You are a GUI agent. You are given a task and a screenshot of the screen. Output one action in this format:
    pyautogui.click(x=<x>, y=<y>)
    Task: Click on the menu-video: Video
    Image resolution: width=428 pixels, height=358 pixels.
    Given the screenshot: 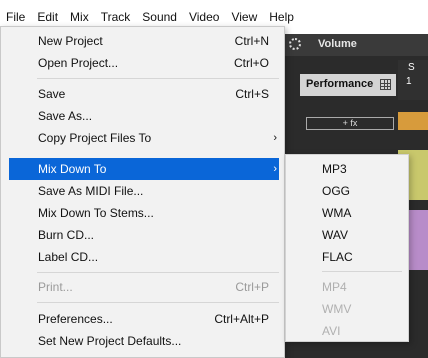 What is the action you would take?
    pyautogui.click(x=204, y=17)
    